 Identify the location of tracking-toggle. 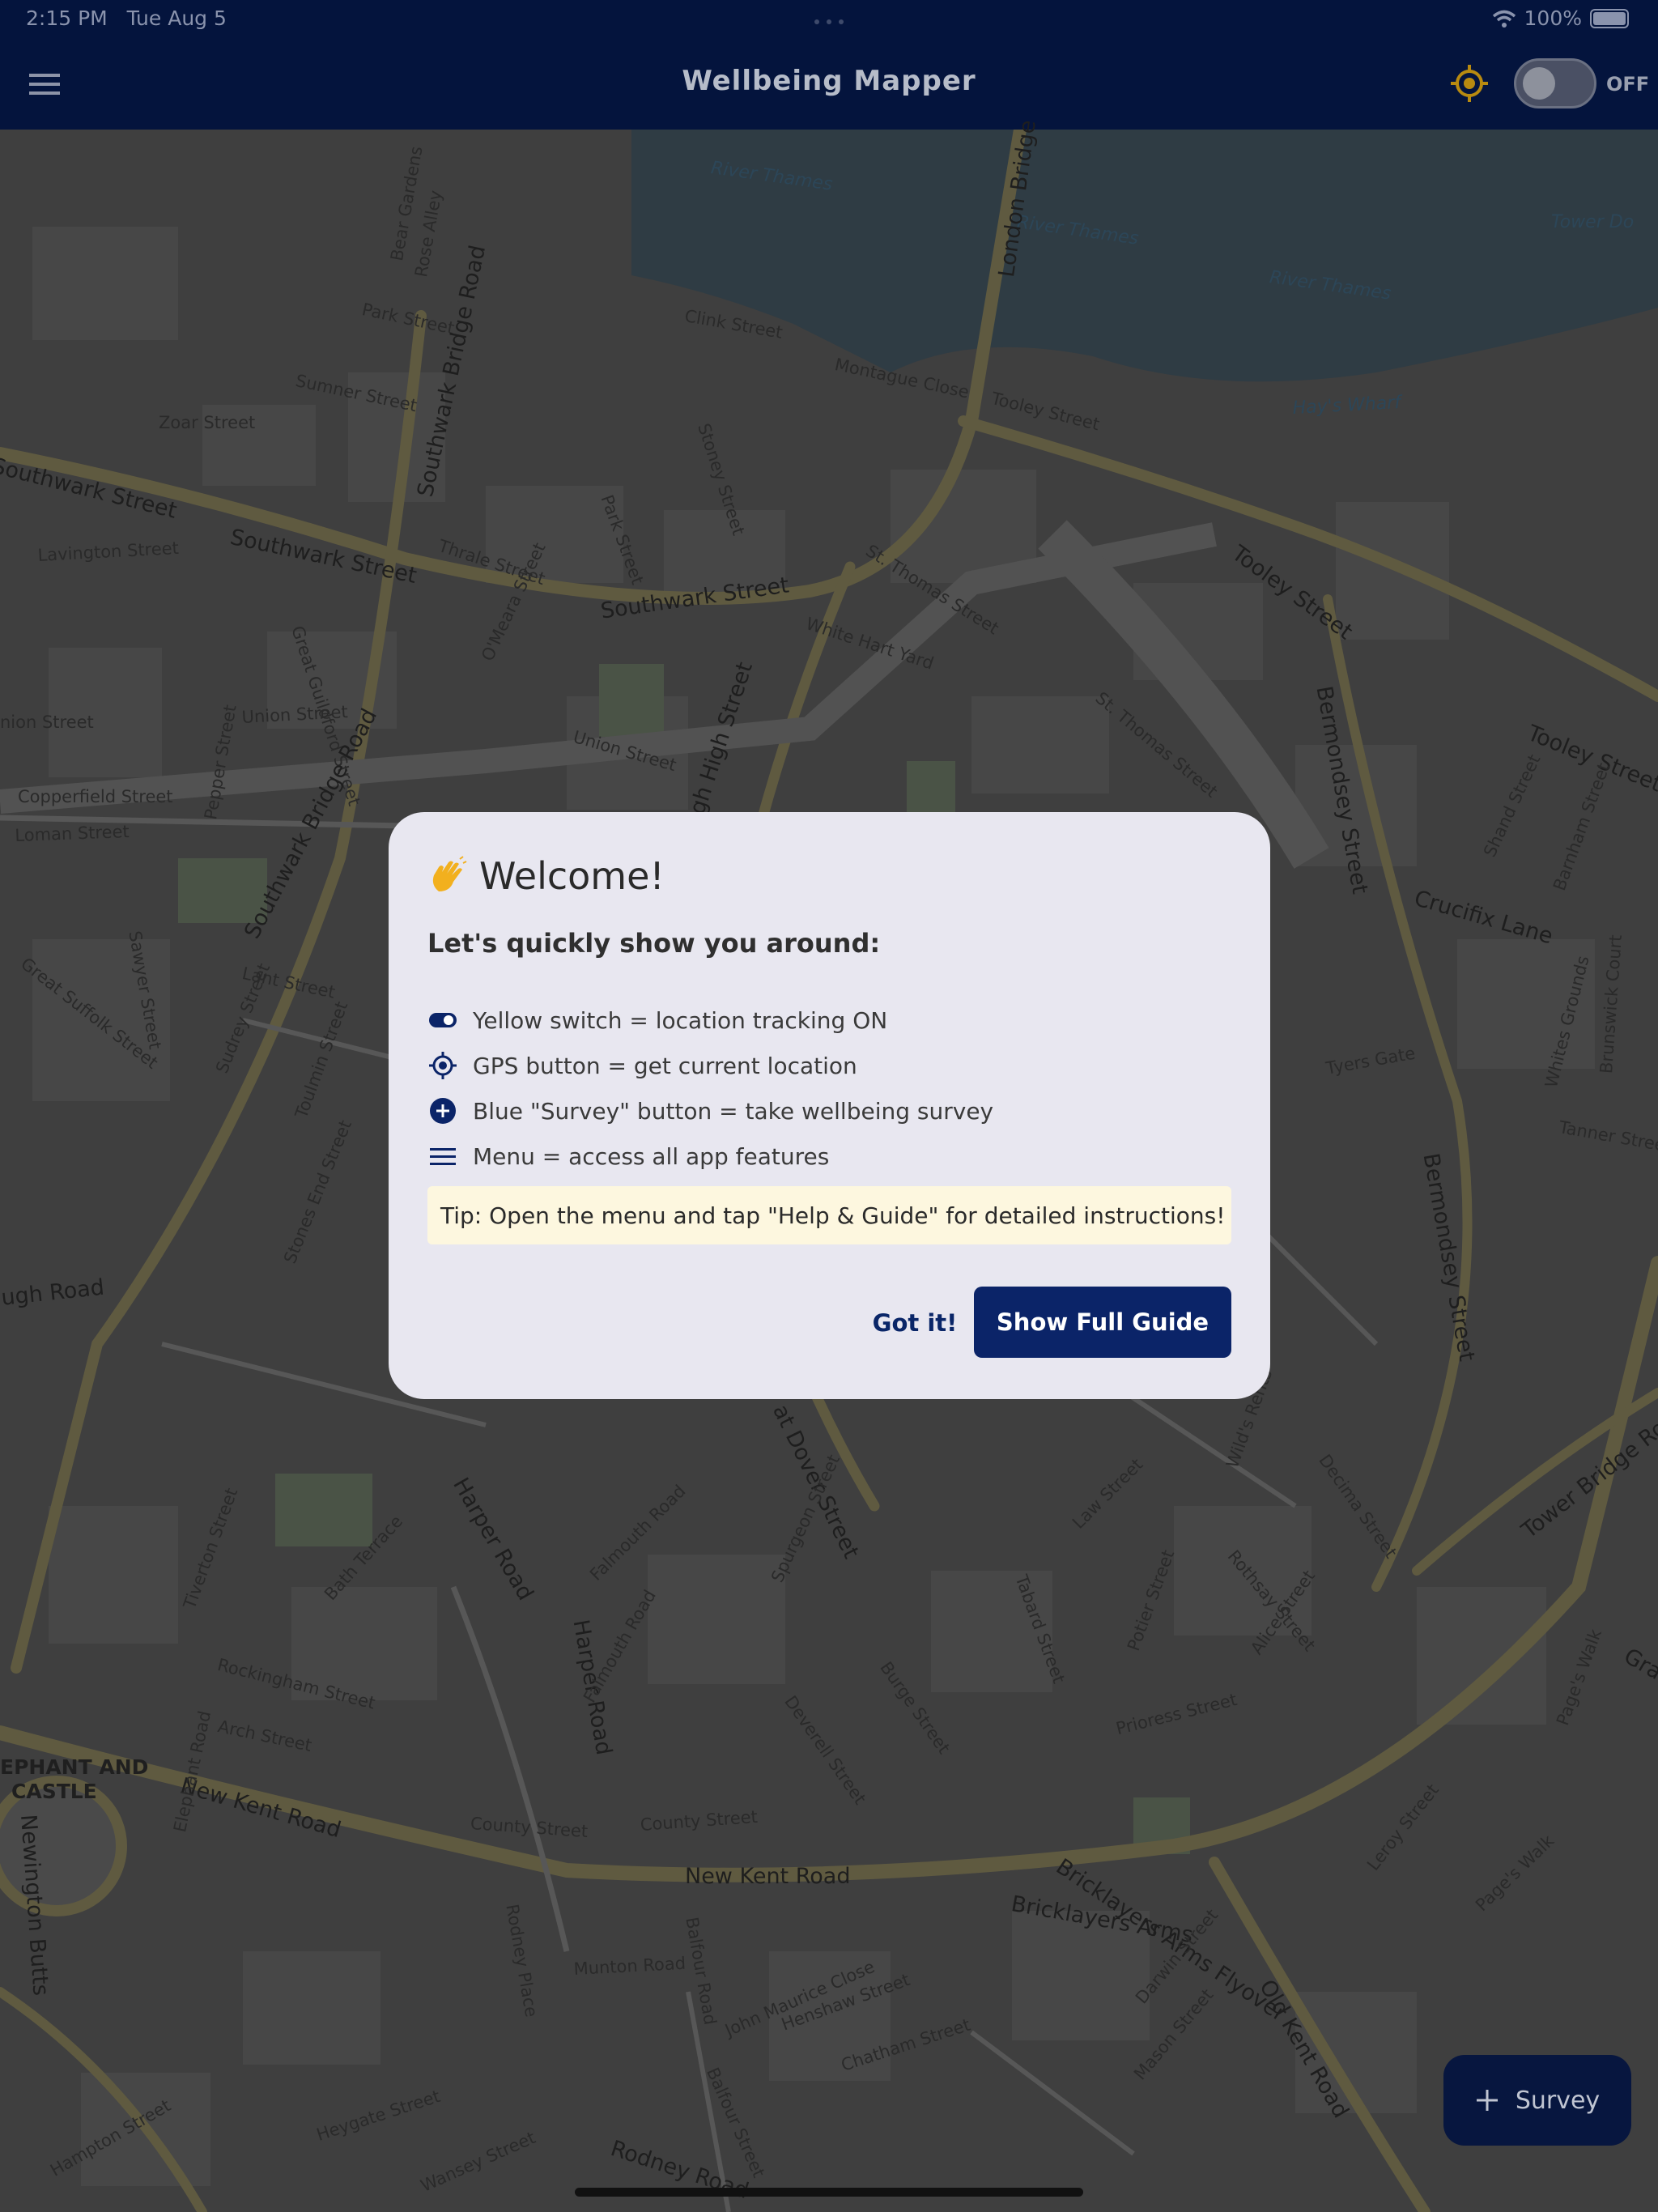
(1555, 83).